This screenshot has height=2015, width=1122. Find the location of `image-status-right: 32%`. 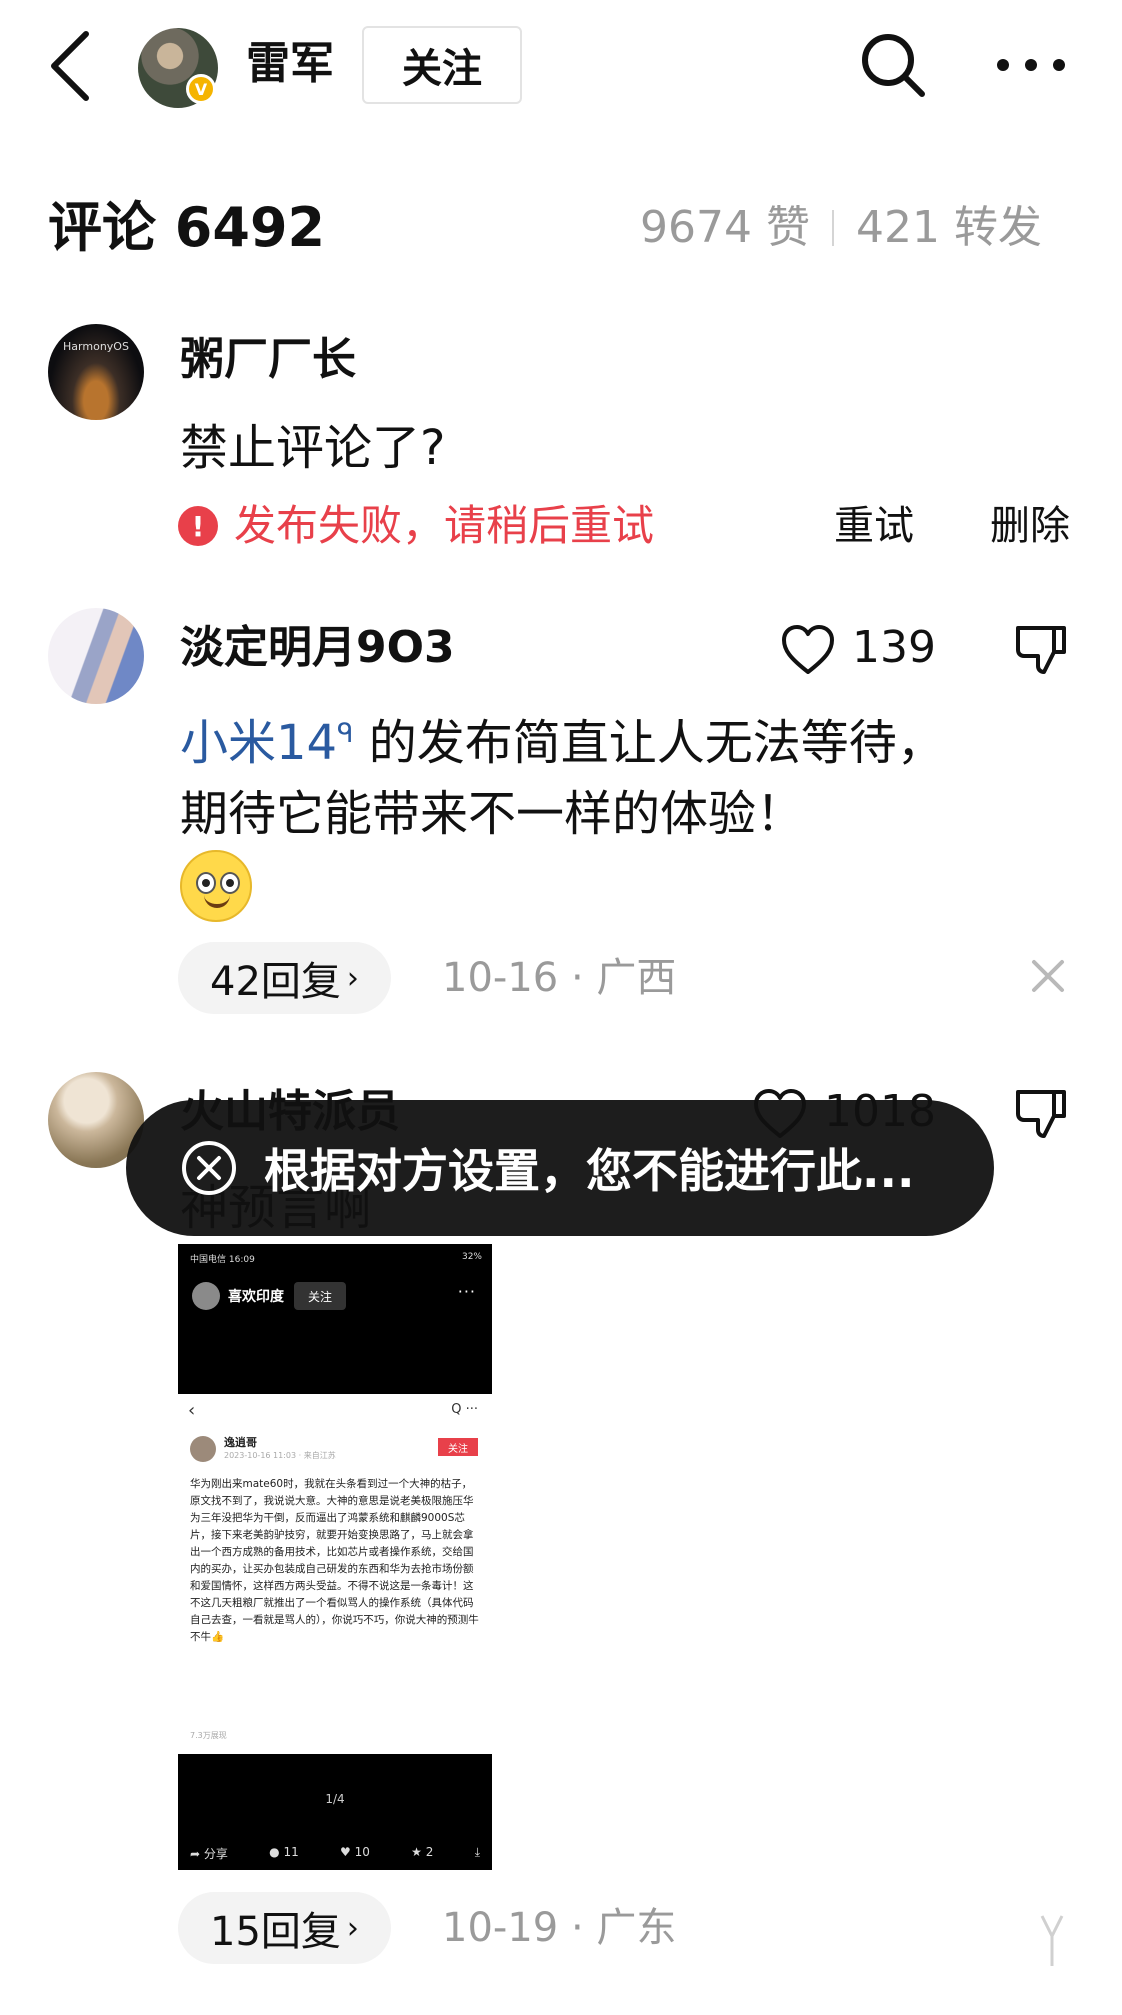

image-status-right: 32% is located at coordinates (471, 1257).